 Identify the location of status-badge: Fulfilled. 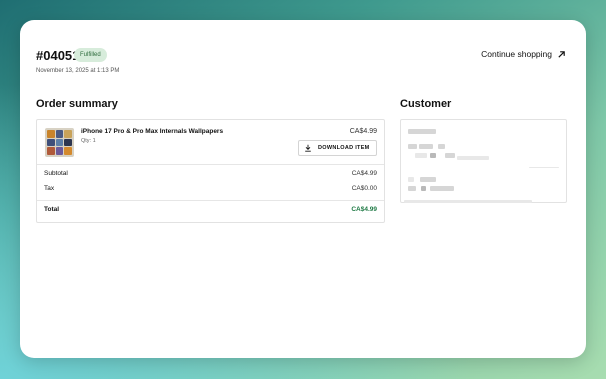
(90, 55).